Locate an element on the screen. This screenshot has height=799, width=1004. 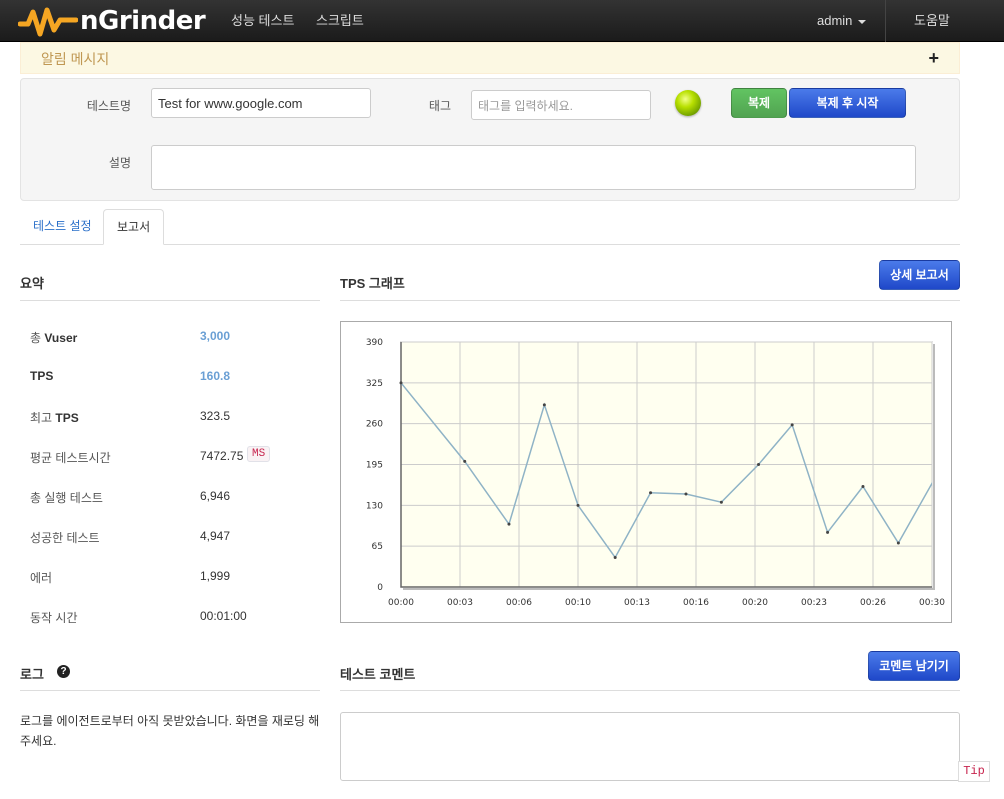
summary-label-text: 최고 is located at coordinates (43, 418).